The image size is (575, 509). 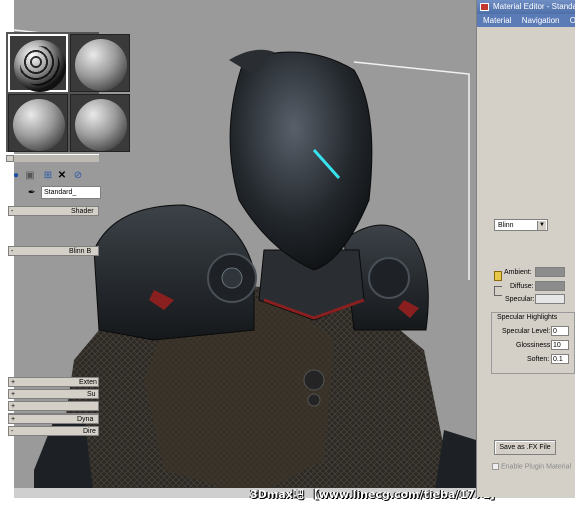 What do you see at coordinates (560, 345) in the screenshot?
I see `glossiness-spinner: 10` at bounding box center [560, 345].